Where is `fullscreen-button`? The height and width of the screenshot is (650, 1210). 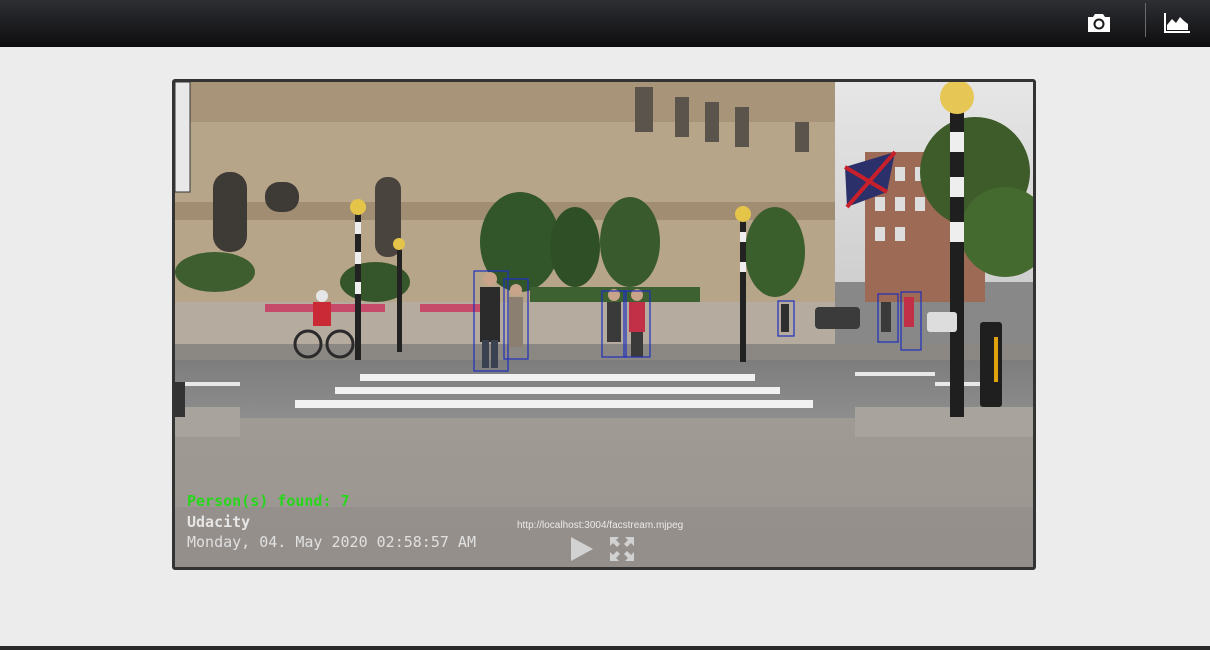
fullscreen-button is located at coordinates (622, 549).